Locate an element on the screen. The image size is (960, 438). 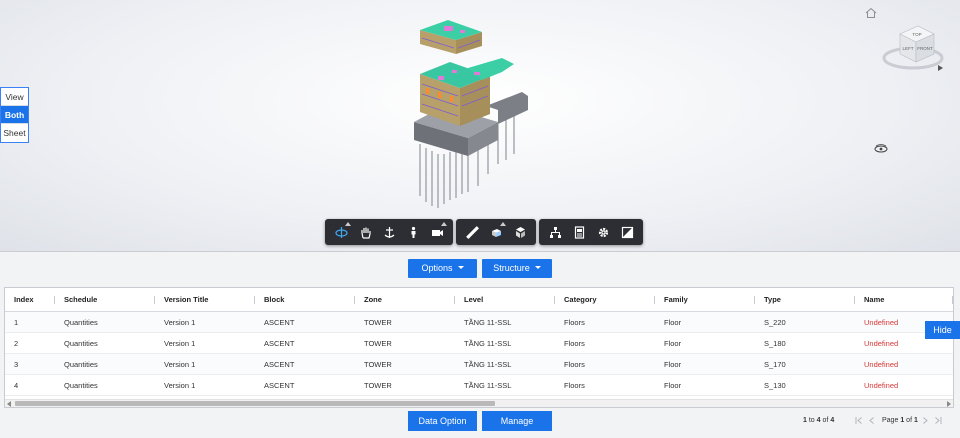
model-browser-button is located at coordinates (555, 232).